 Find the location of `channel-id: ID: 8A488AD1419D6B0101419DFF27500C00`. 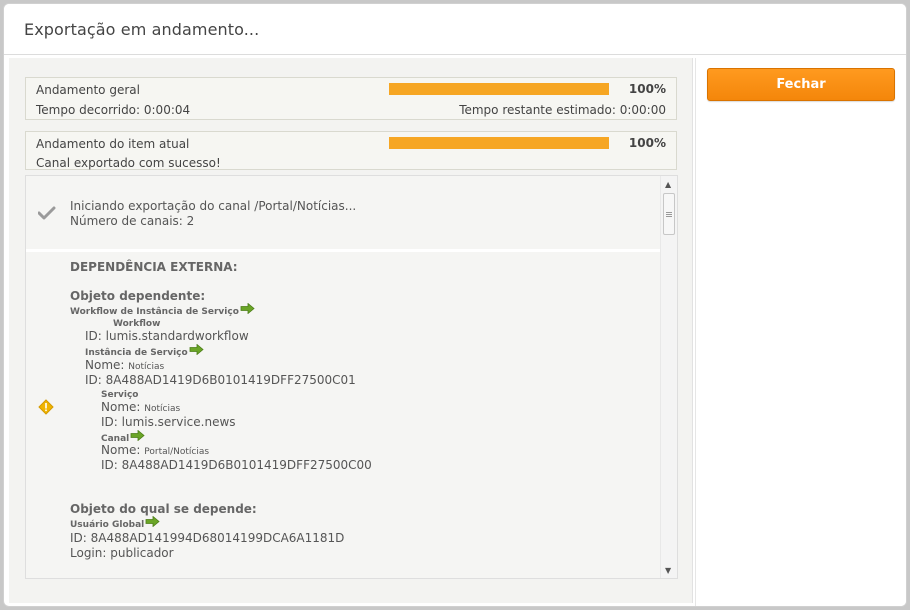

channel-id: ID: 8A488AD1419D6B0101419DFF27500C00 is located at coordinates (236, 465).